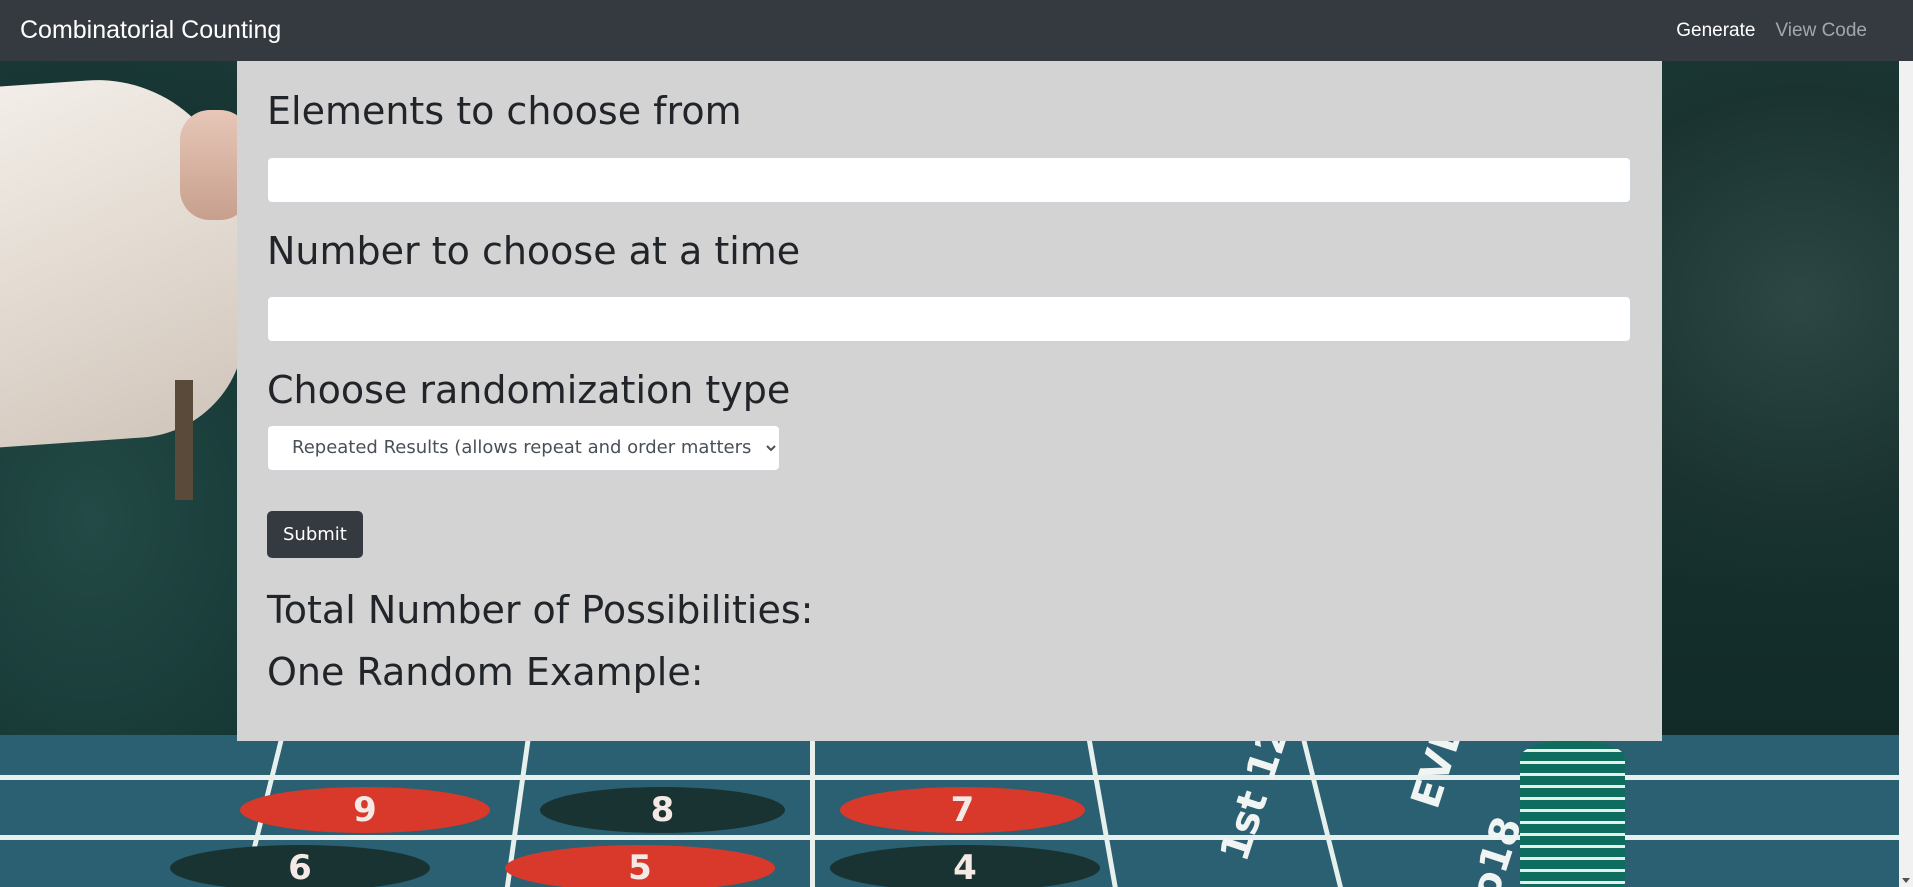 This screenshot has width=1913, height=887. What do you see at coordinates (504, 111) in the screenshot?
I see `elements-heading: Elements to choose from` at bounding box center [504, 111].